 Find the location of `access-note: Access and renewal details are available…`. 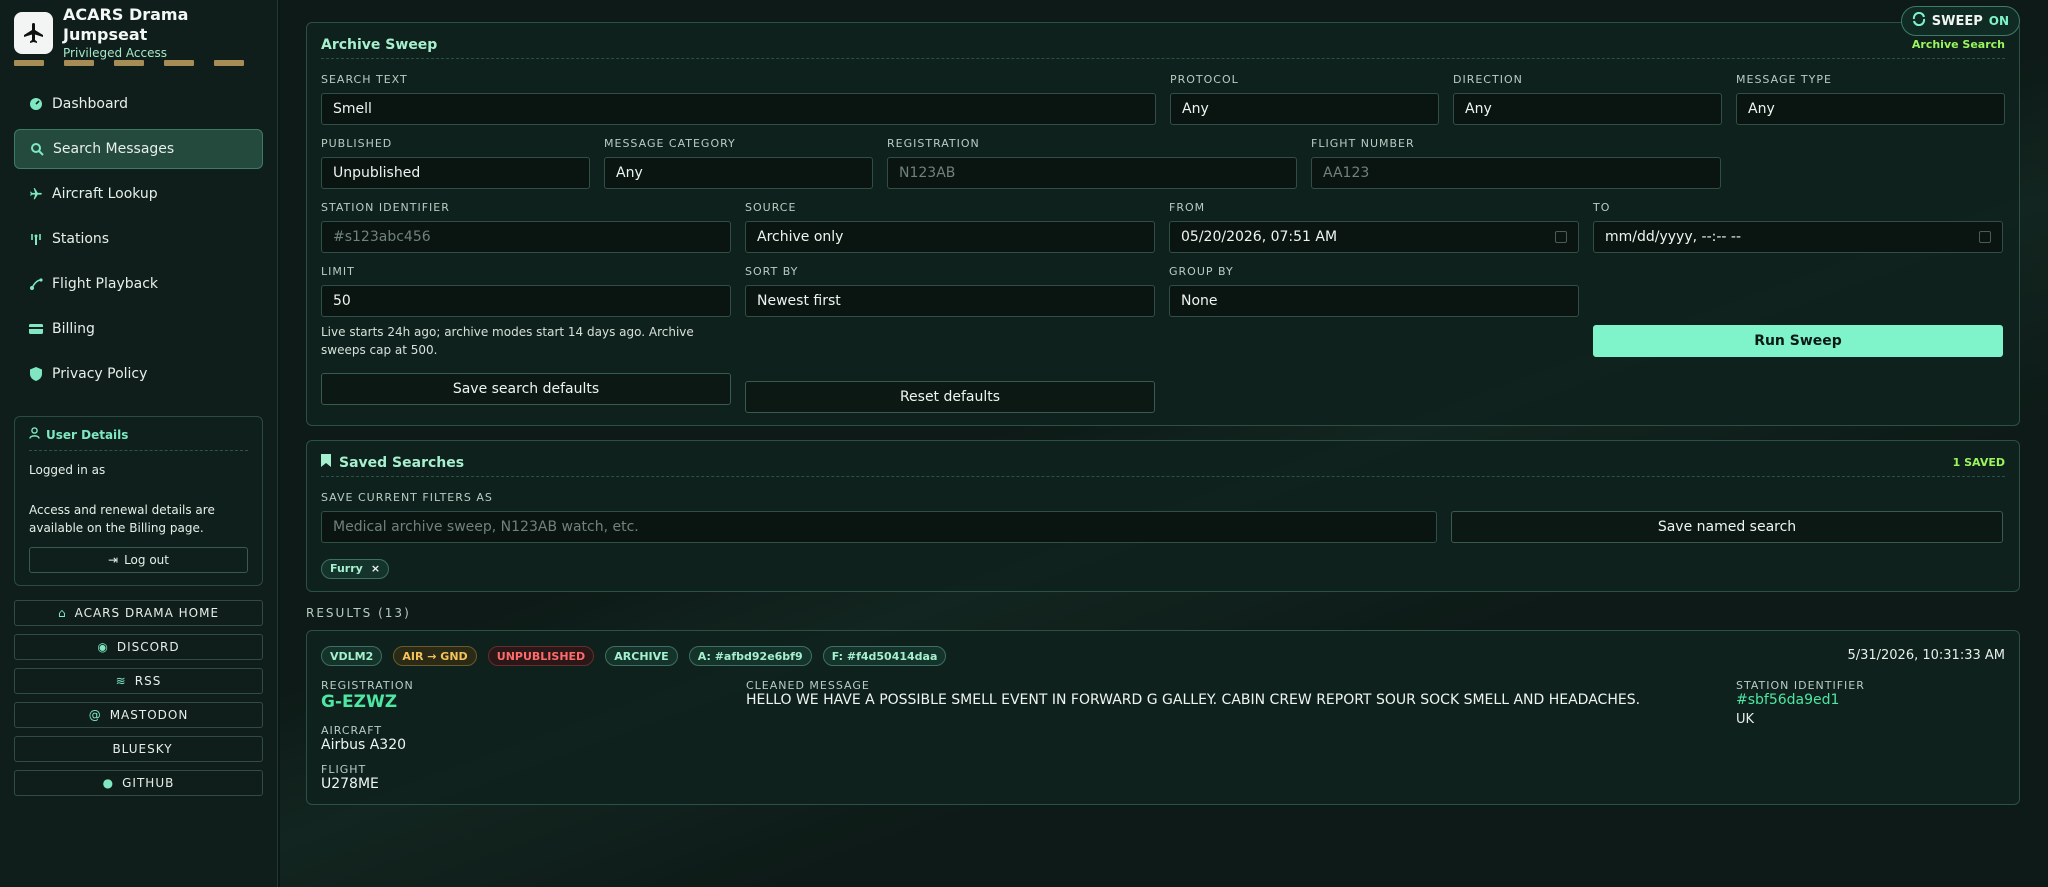

access-note: Access and renewal details are available… is located at coordinates (122, 519).